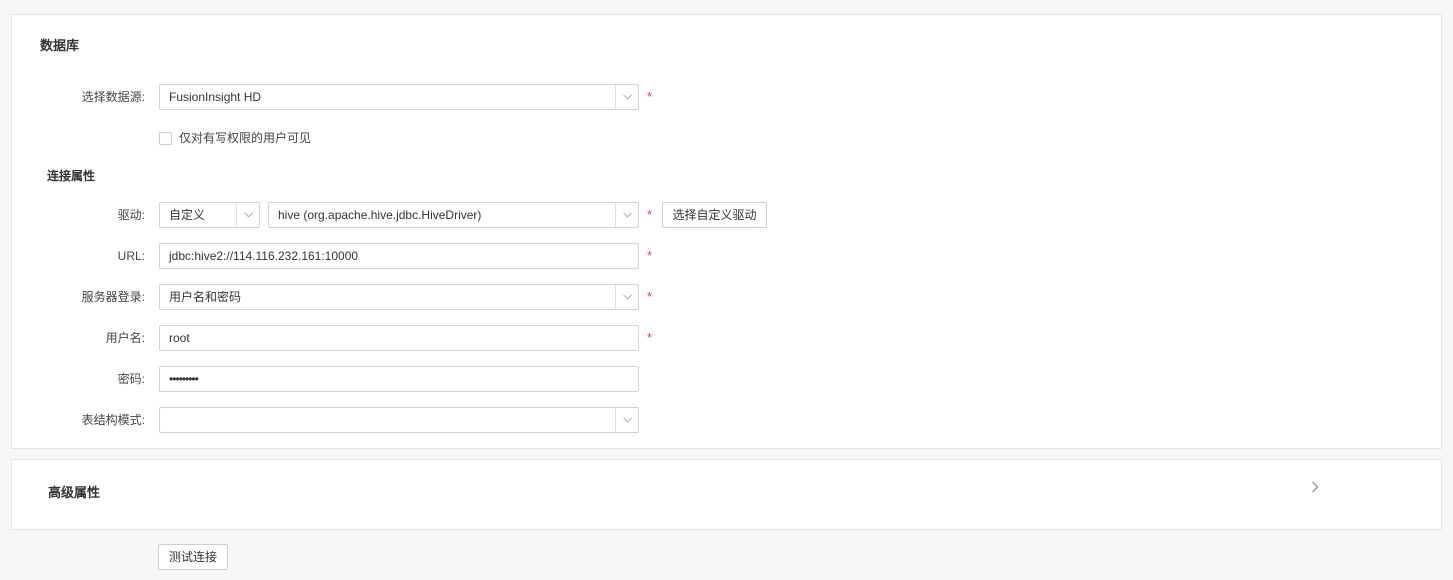 The width and height of the screenshot is (1453, 580). I want to click on advanced-panel: 高级属性, so click(726, 494).